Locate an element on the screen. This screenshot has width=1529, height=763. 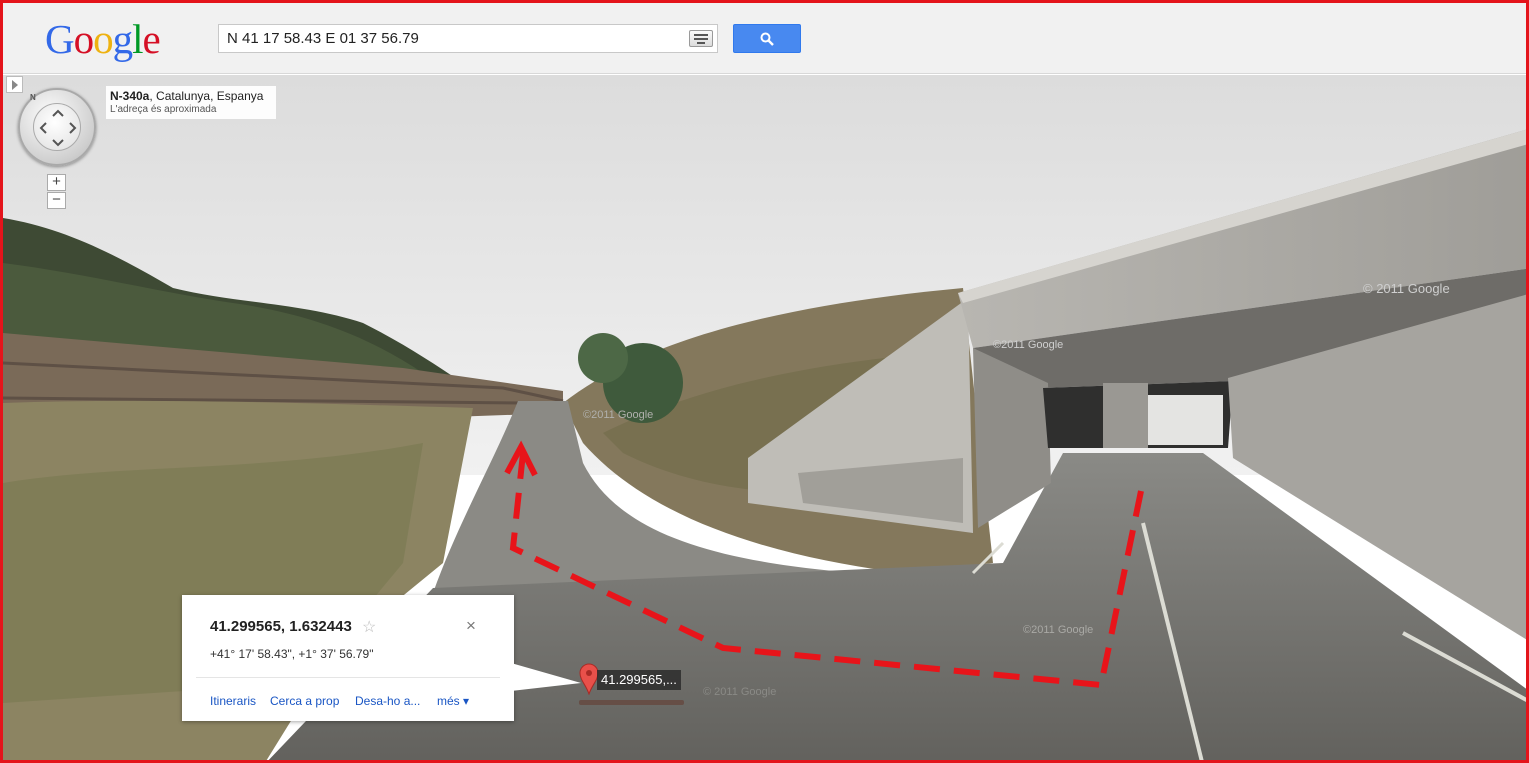
logo-letter: G is located at coordinates (60, 39).